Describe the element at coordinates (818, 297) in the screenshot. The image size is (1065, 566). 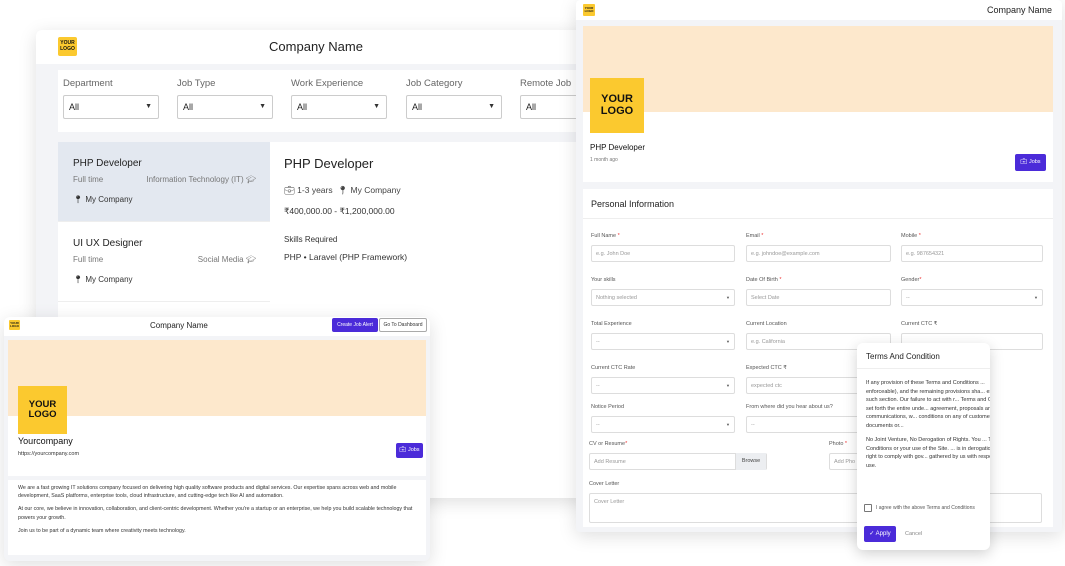
I see `dob-input: Select Date` at that location.